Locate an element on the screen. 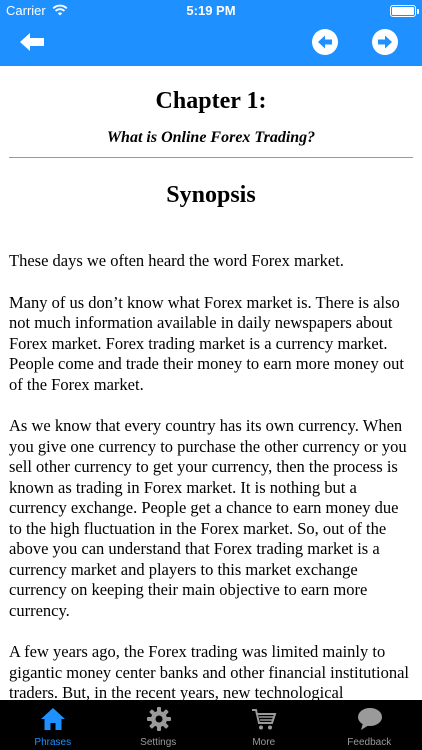  chapter-title: Chapter 1: is located at coordinates (211, 101).